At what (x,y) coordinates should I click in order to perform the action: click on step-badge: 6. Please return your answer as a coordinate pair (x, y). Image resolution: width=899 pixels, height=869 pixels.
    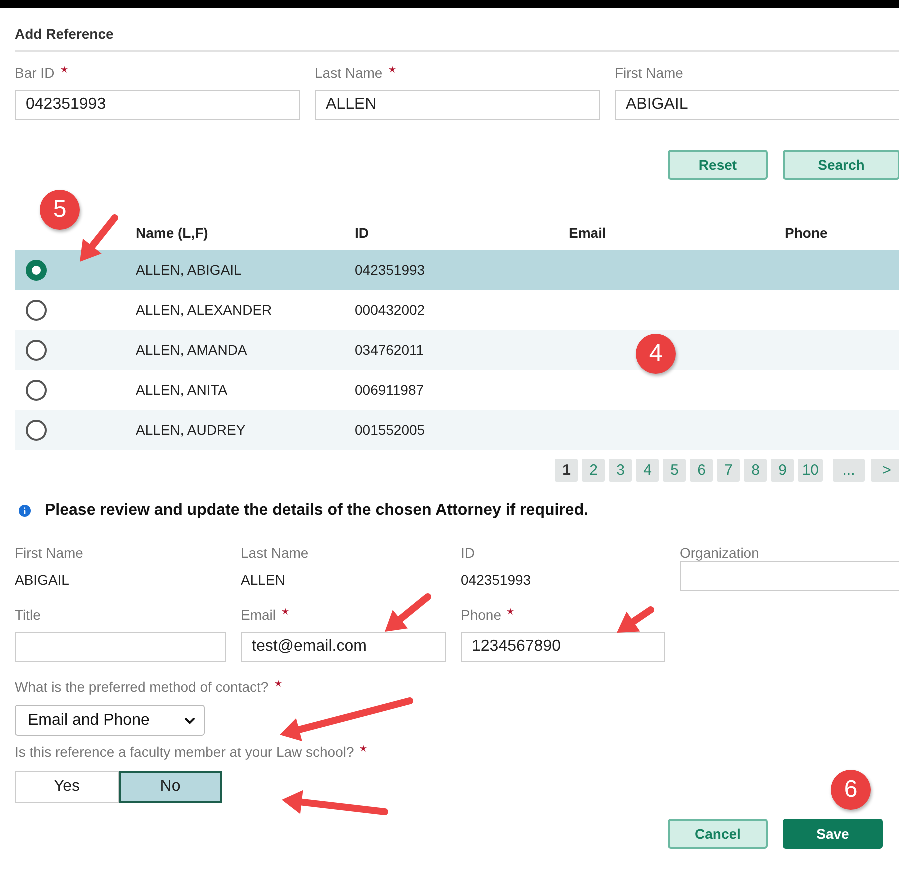
    Looking at the image, I should click on (851, 790).